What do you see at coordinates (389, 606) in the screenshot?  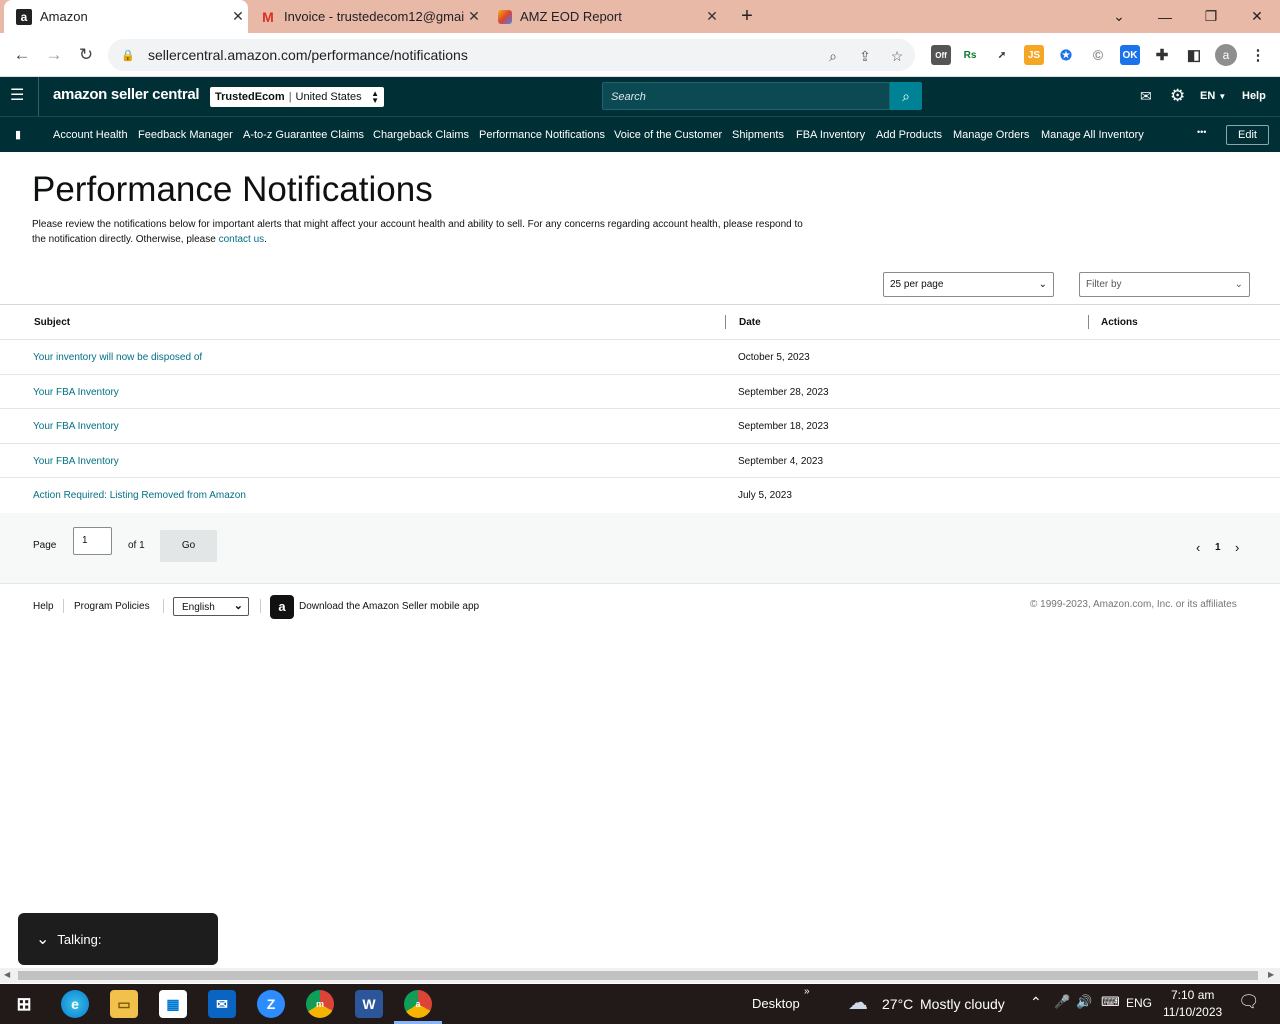 I see `download-app-link: Download the Amazon Seller mobile app` at bounding box center [389, 606].